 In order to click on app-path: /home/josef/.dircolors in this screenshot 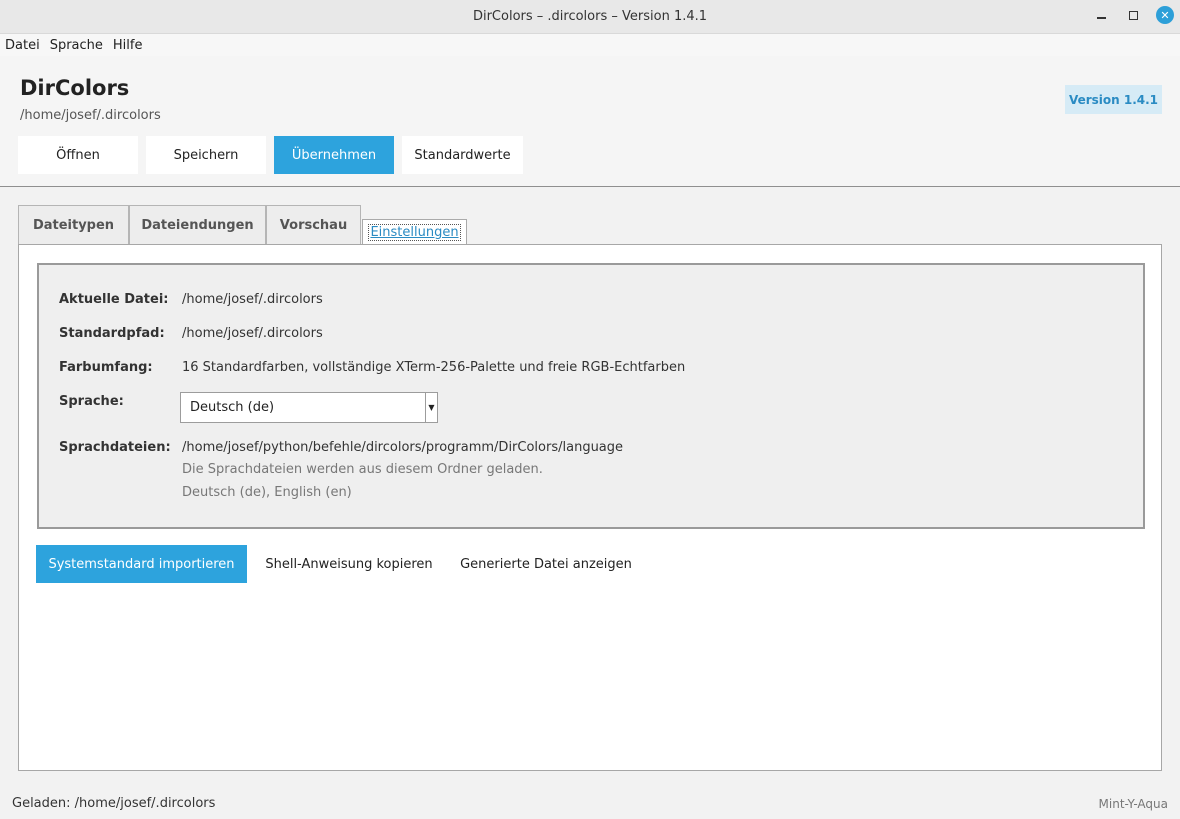, I will do `click(90, 115)`.